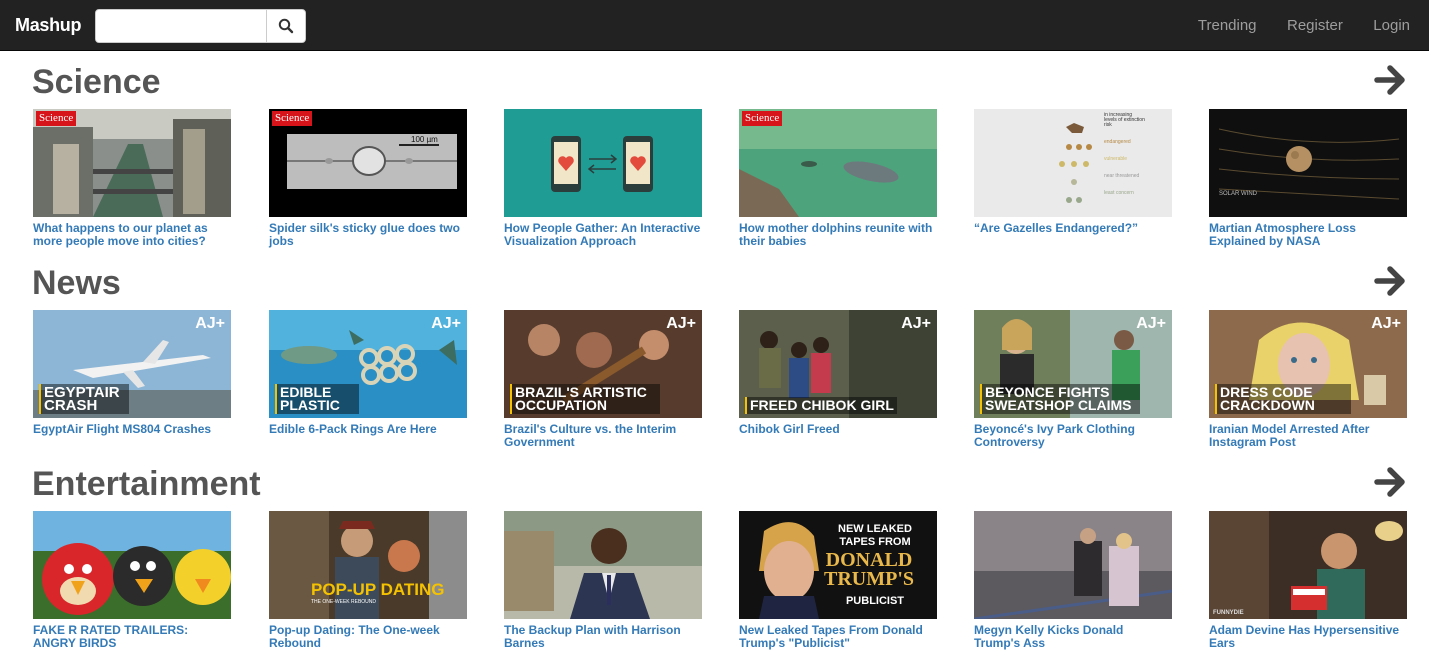 Image resolution: width=1429 pixels, height=662 pixels. I want to click on search-icon, so click(286, 26).